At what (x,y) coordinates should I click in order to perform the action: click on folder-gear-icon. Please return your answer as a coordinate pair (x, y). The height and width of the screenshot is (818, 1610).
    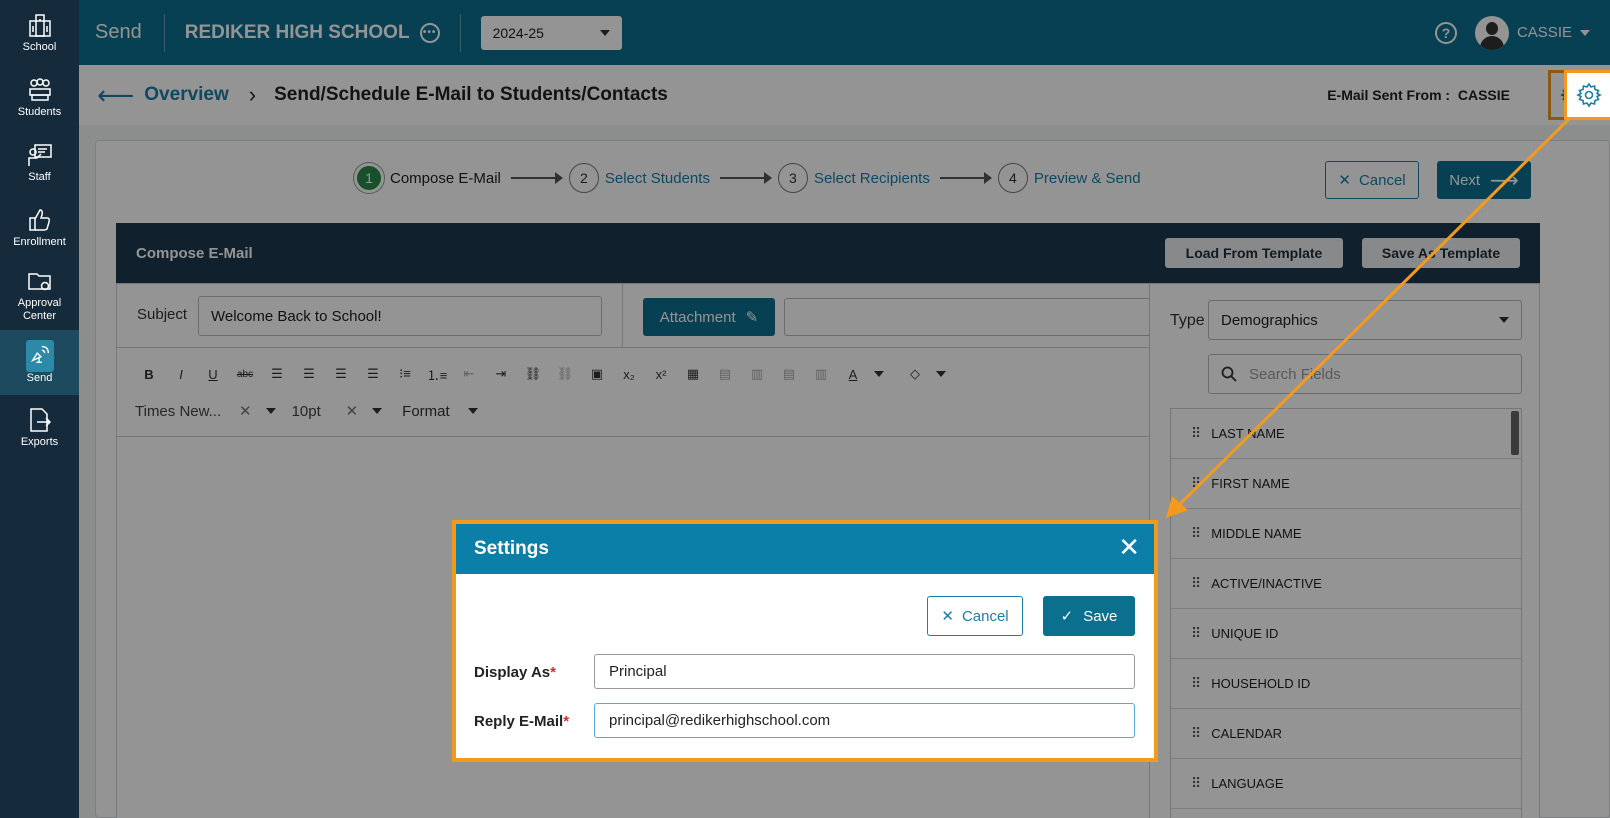
    Looking at the image, I should click on (39, 281).